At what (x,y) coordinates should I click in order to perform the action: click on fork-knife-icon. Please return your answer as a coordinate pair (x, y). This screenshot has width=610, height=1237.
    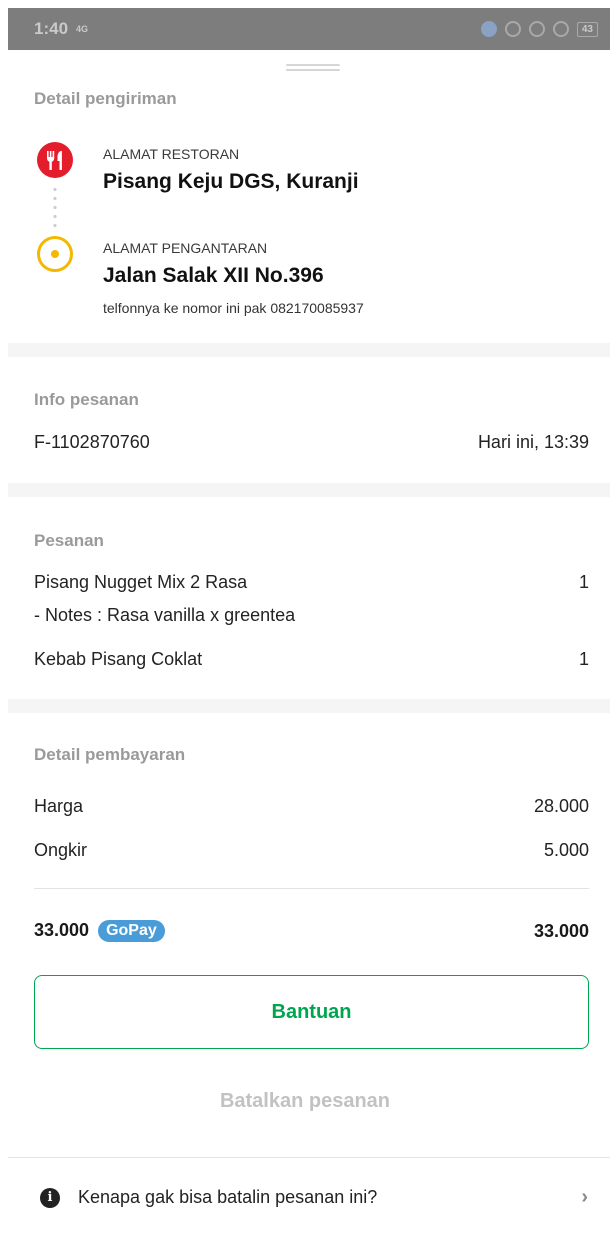
    Looking at the image, I should click on (54, 160).